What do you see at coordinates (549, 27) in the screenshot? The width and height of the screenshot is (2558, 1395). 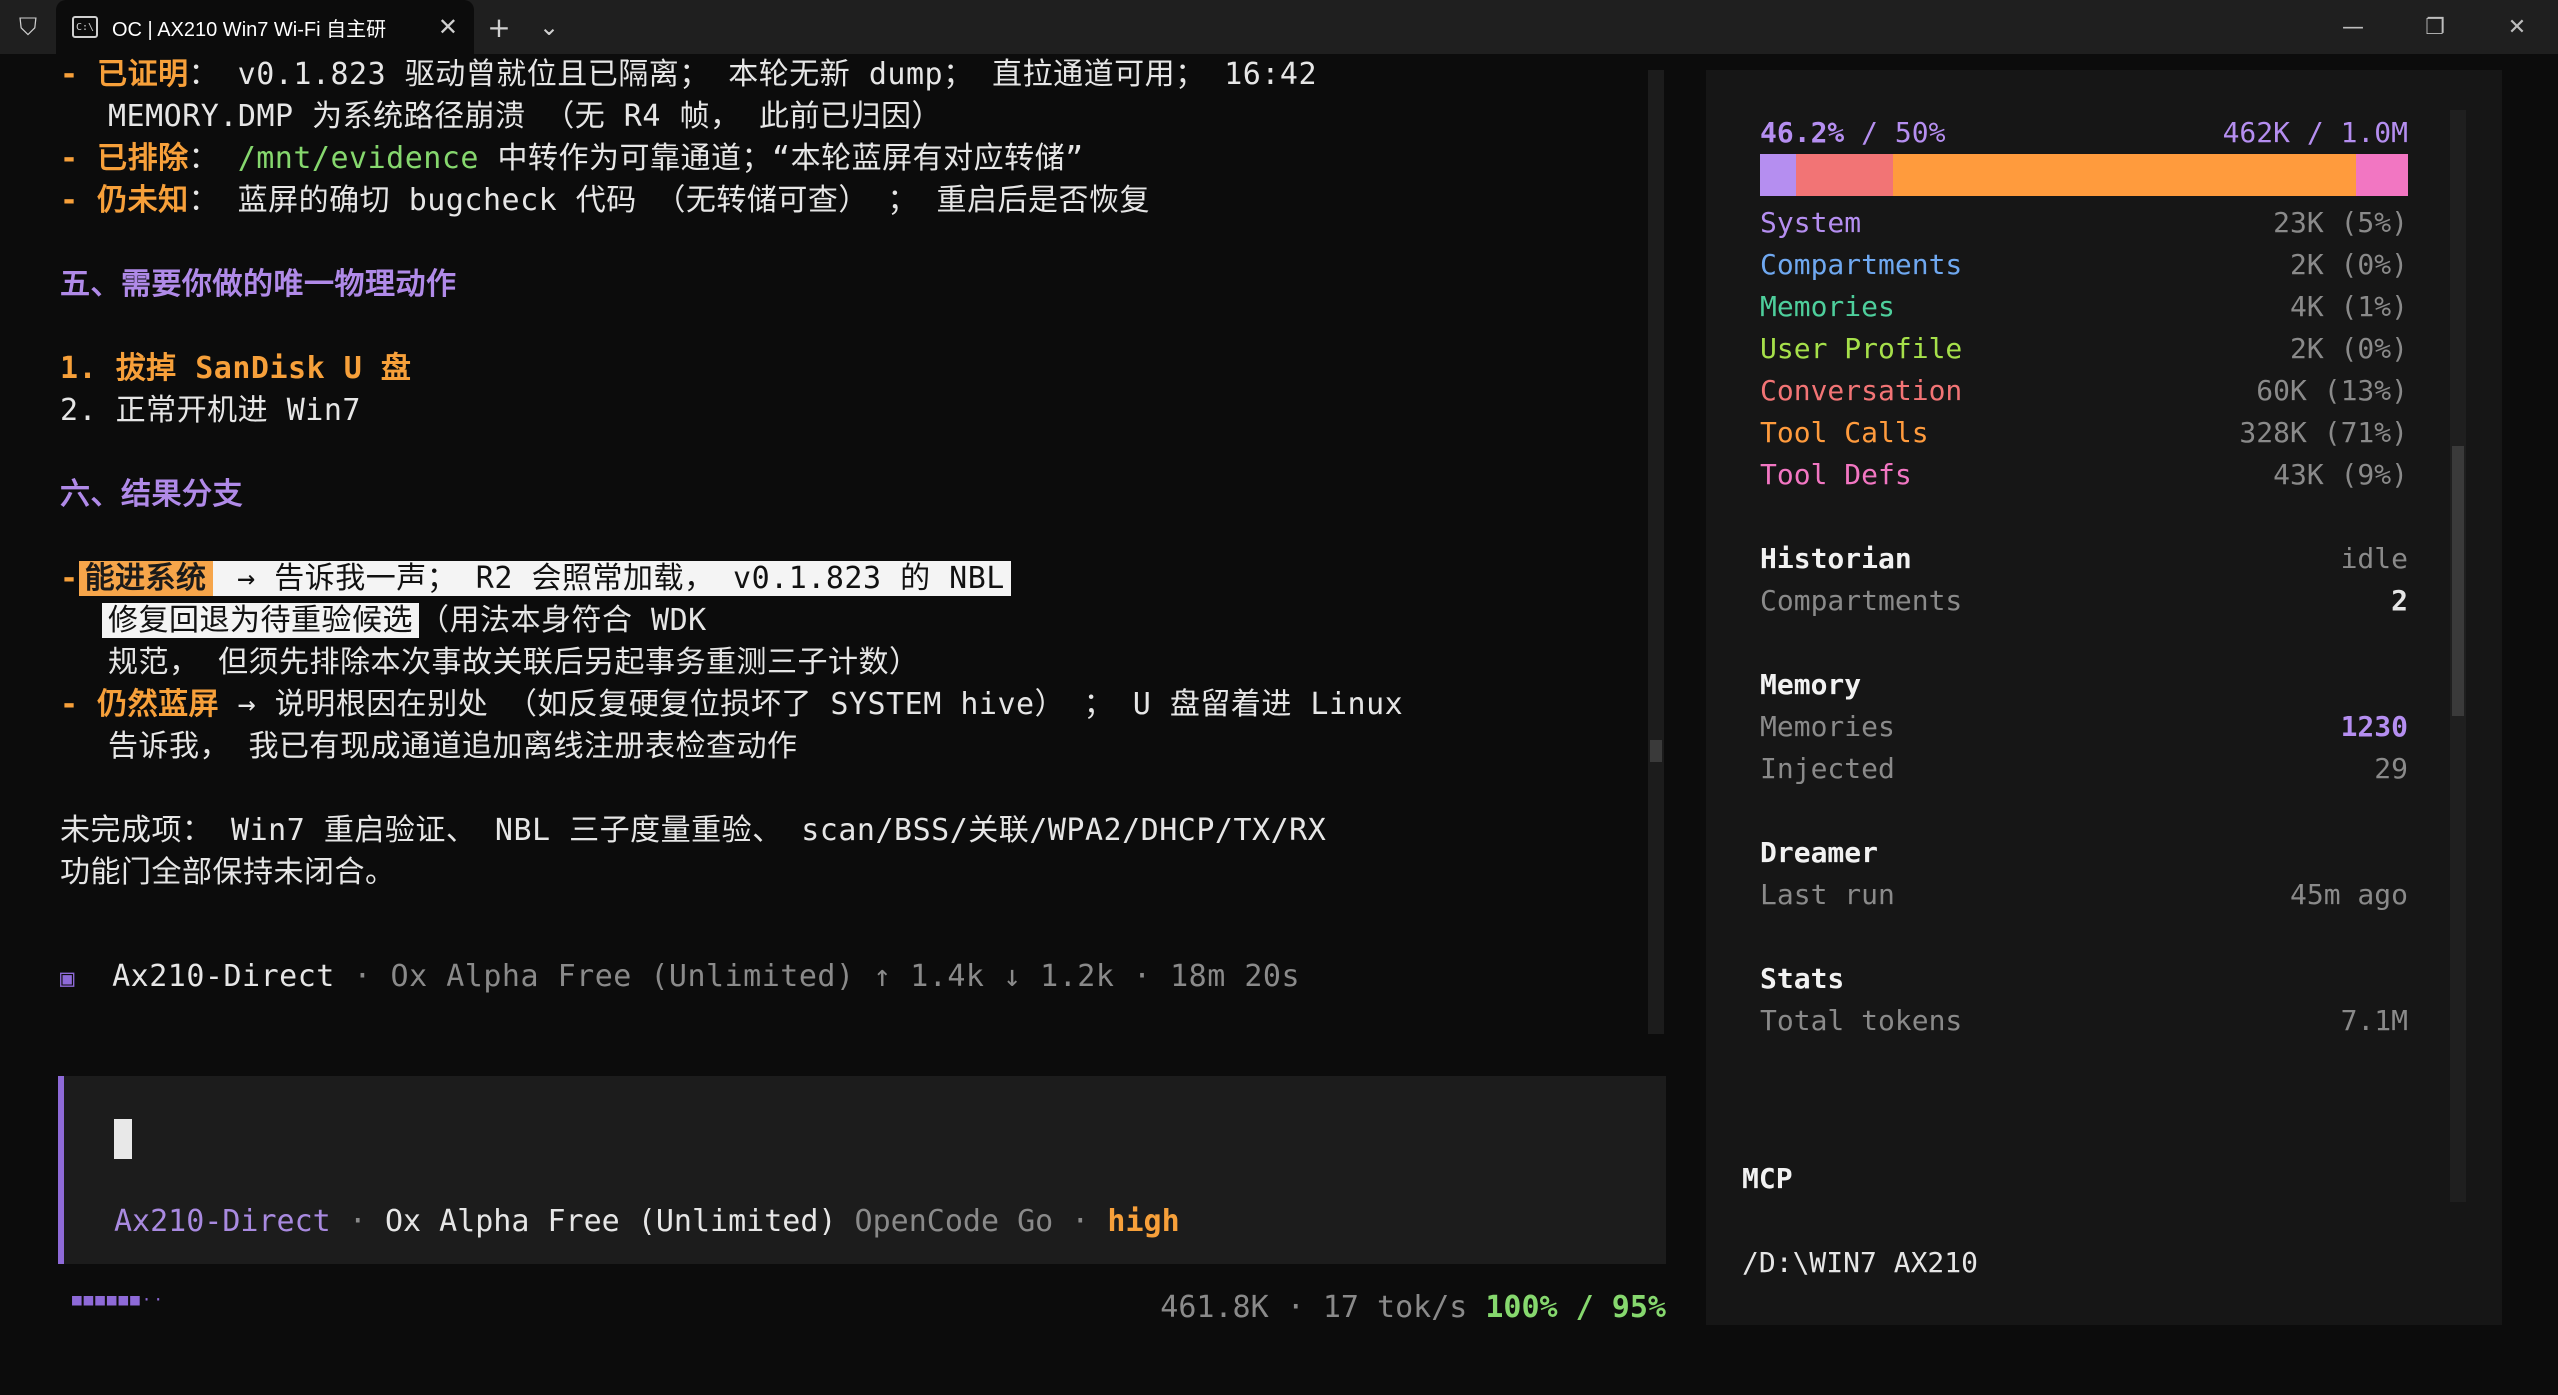 I see `tab-dropdown-icon: ⌄` at bounding box center [549, 27].